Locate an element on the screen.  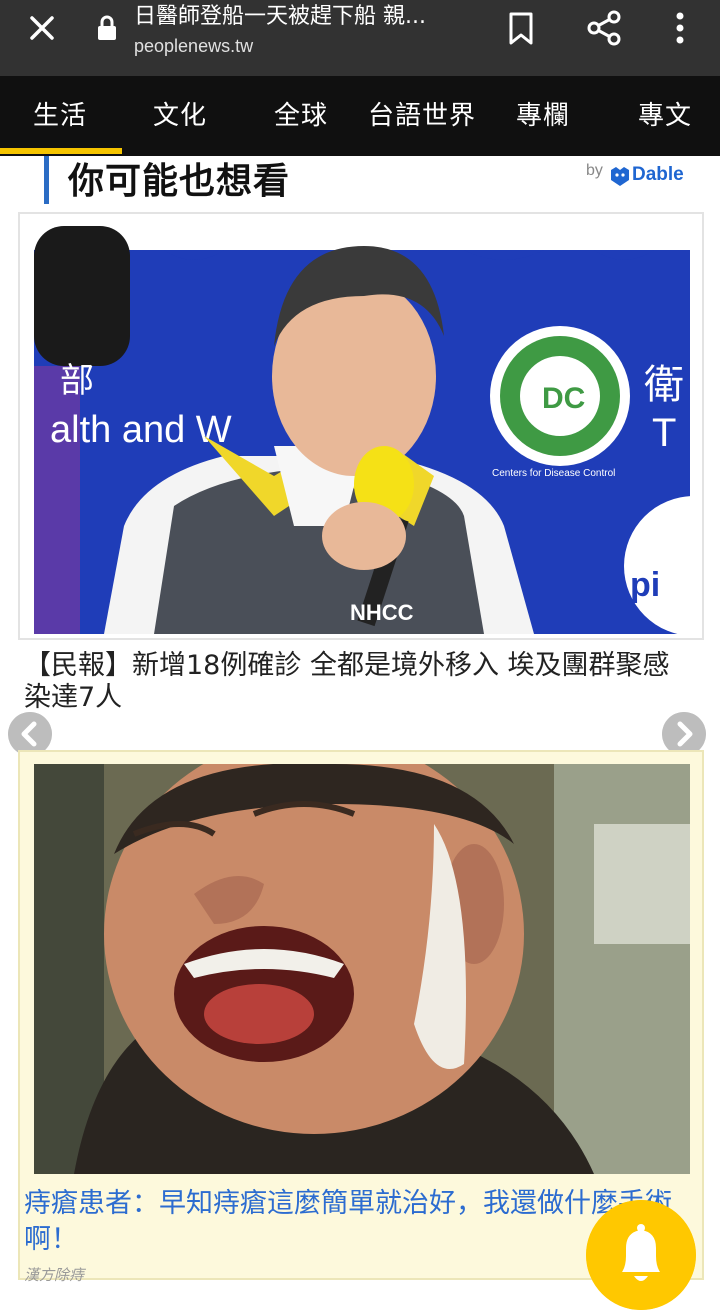
tab-life: 生活 is located at coordinates (60, 116).